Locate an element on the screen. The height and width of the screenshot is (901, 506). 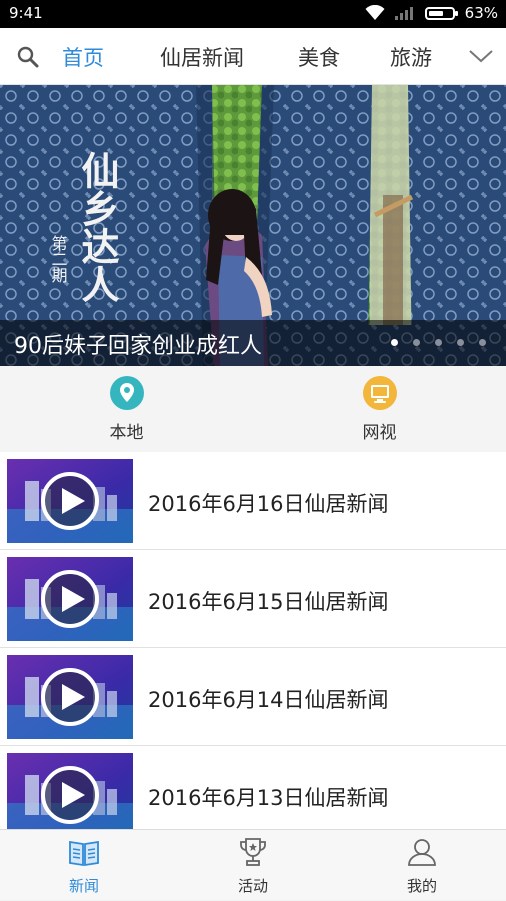
chevron-down-icon is located at coordinates (481, 56).